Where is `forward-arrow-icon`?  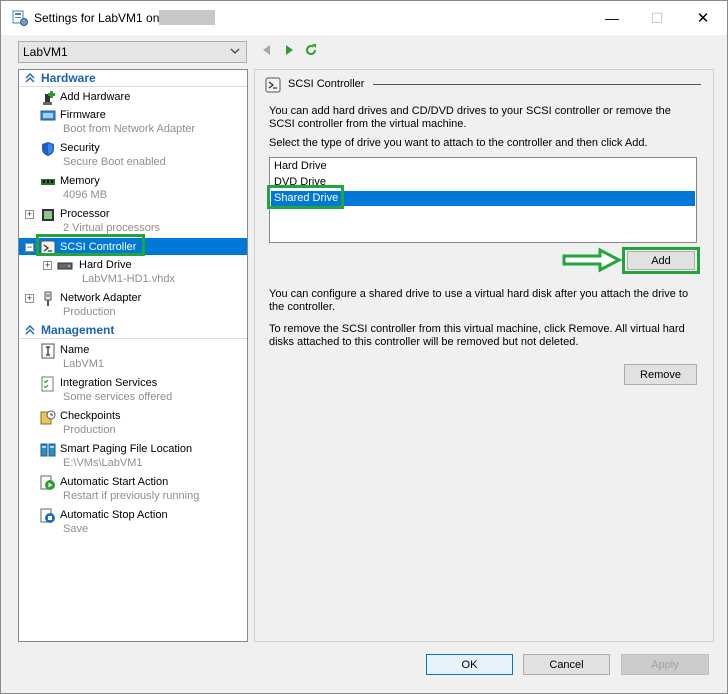 forward-arrow-icon is located at coordinates (289, 50).